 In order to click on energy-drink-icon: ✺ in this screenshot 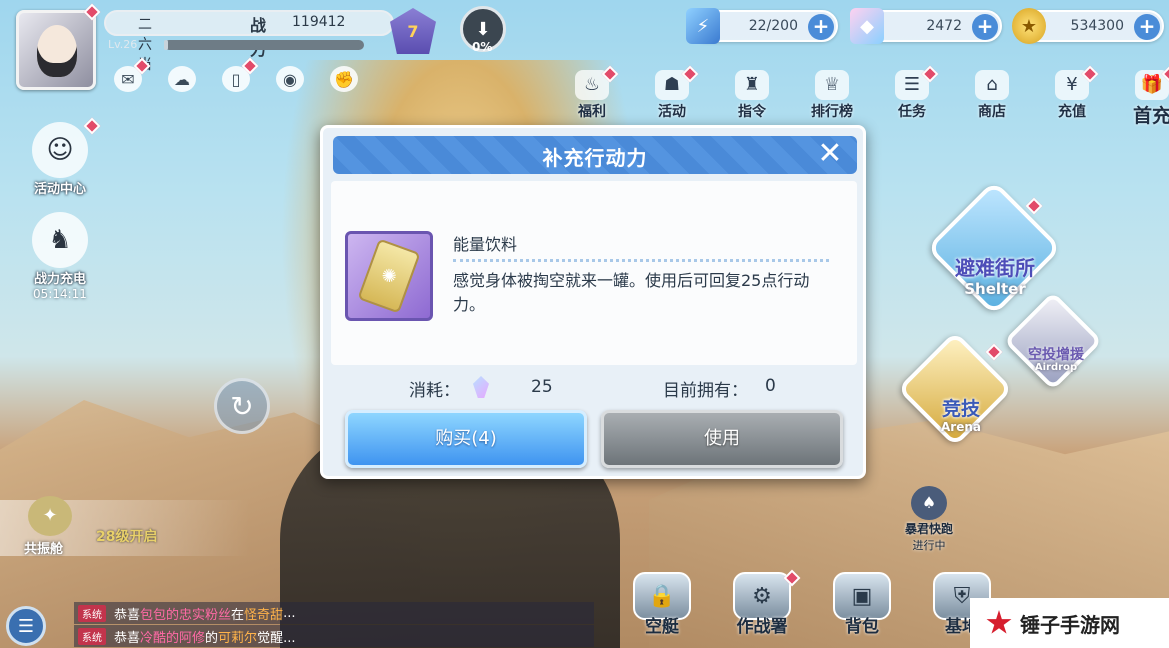, I will do `click(389, 276)`.